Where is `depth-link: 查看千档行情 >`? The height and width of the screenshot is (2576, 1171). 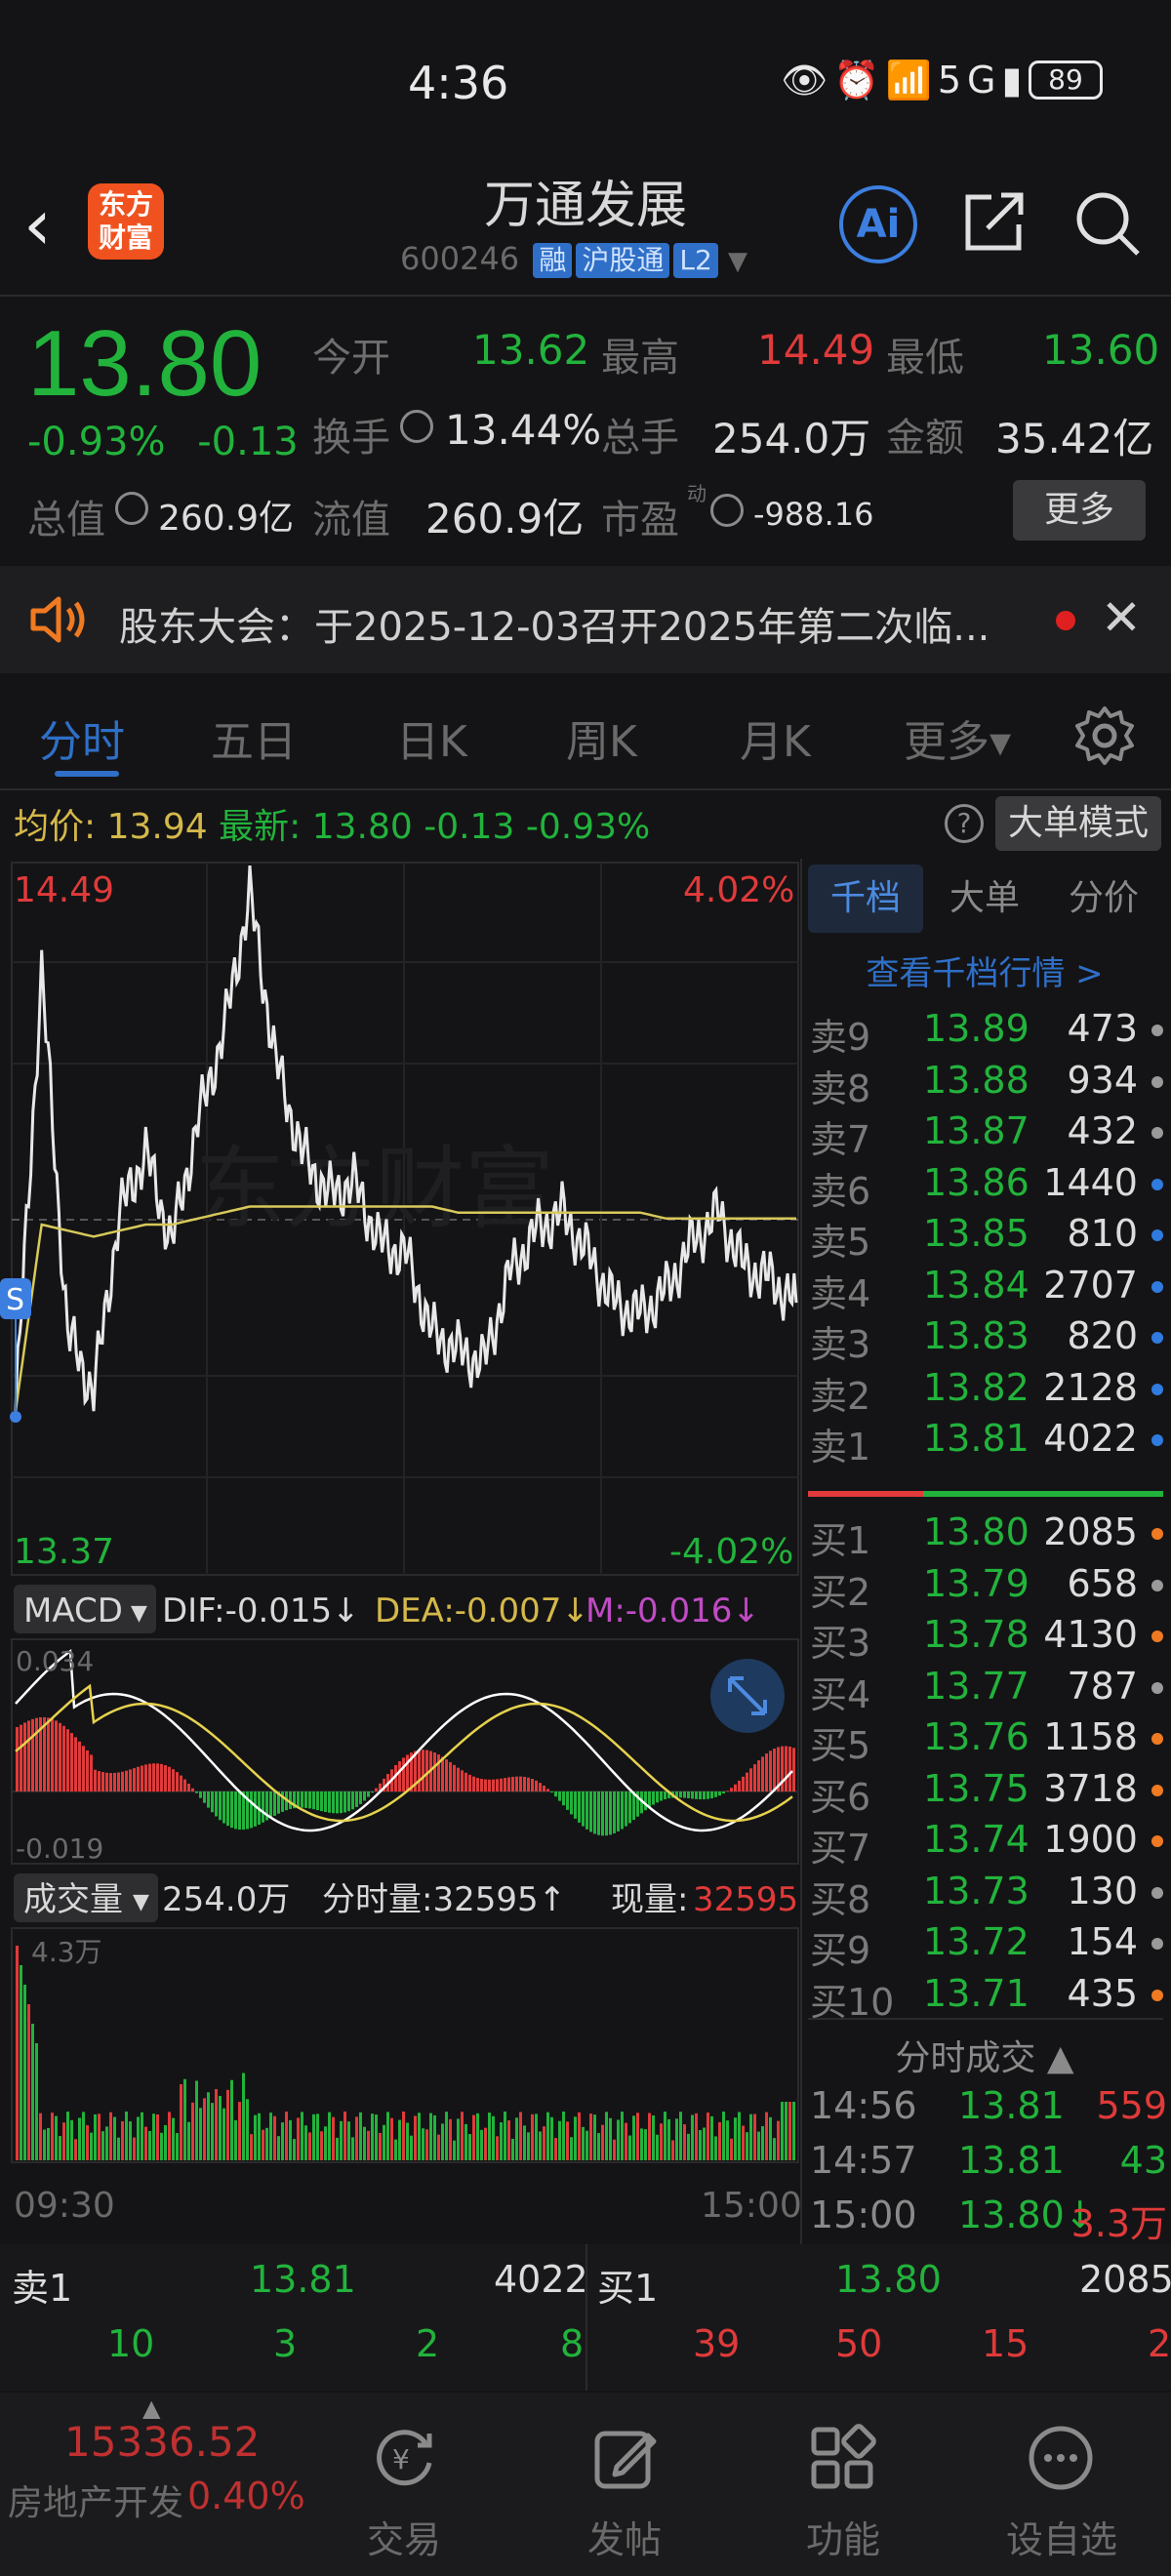 depth-link: 查看千档行情 > is located at coordinates (984, 970).